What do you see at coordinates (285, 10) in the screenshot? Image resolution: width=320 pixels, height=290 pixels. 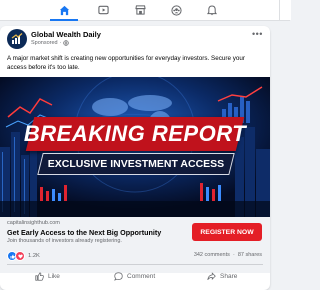 I see `right-panel-edge` at bounding box center [285, 10].